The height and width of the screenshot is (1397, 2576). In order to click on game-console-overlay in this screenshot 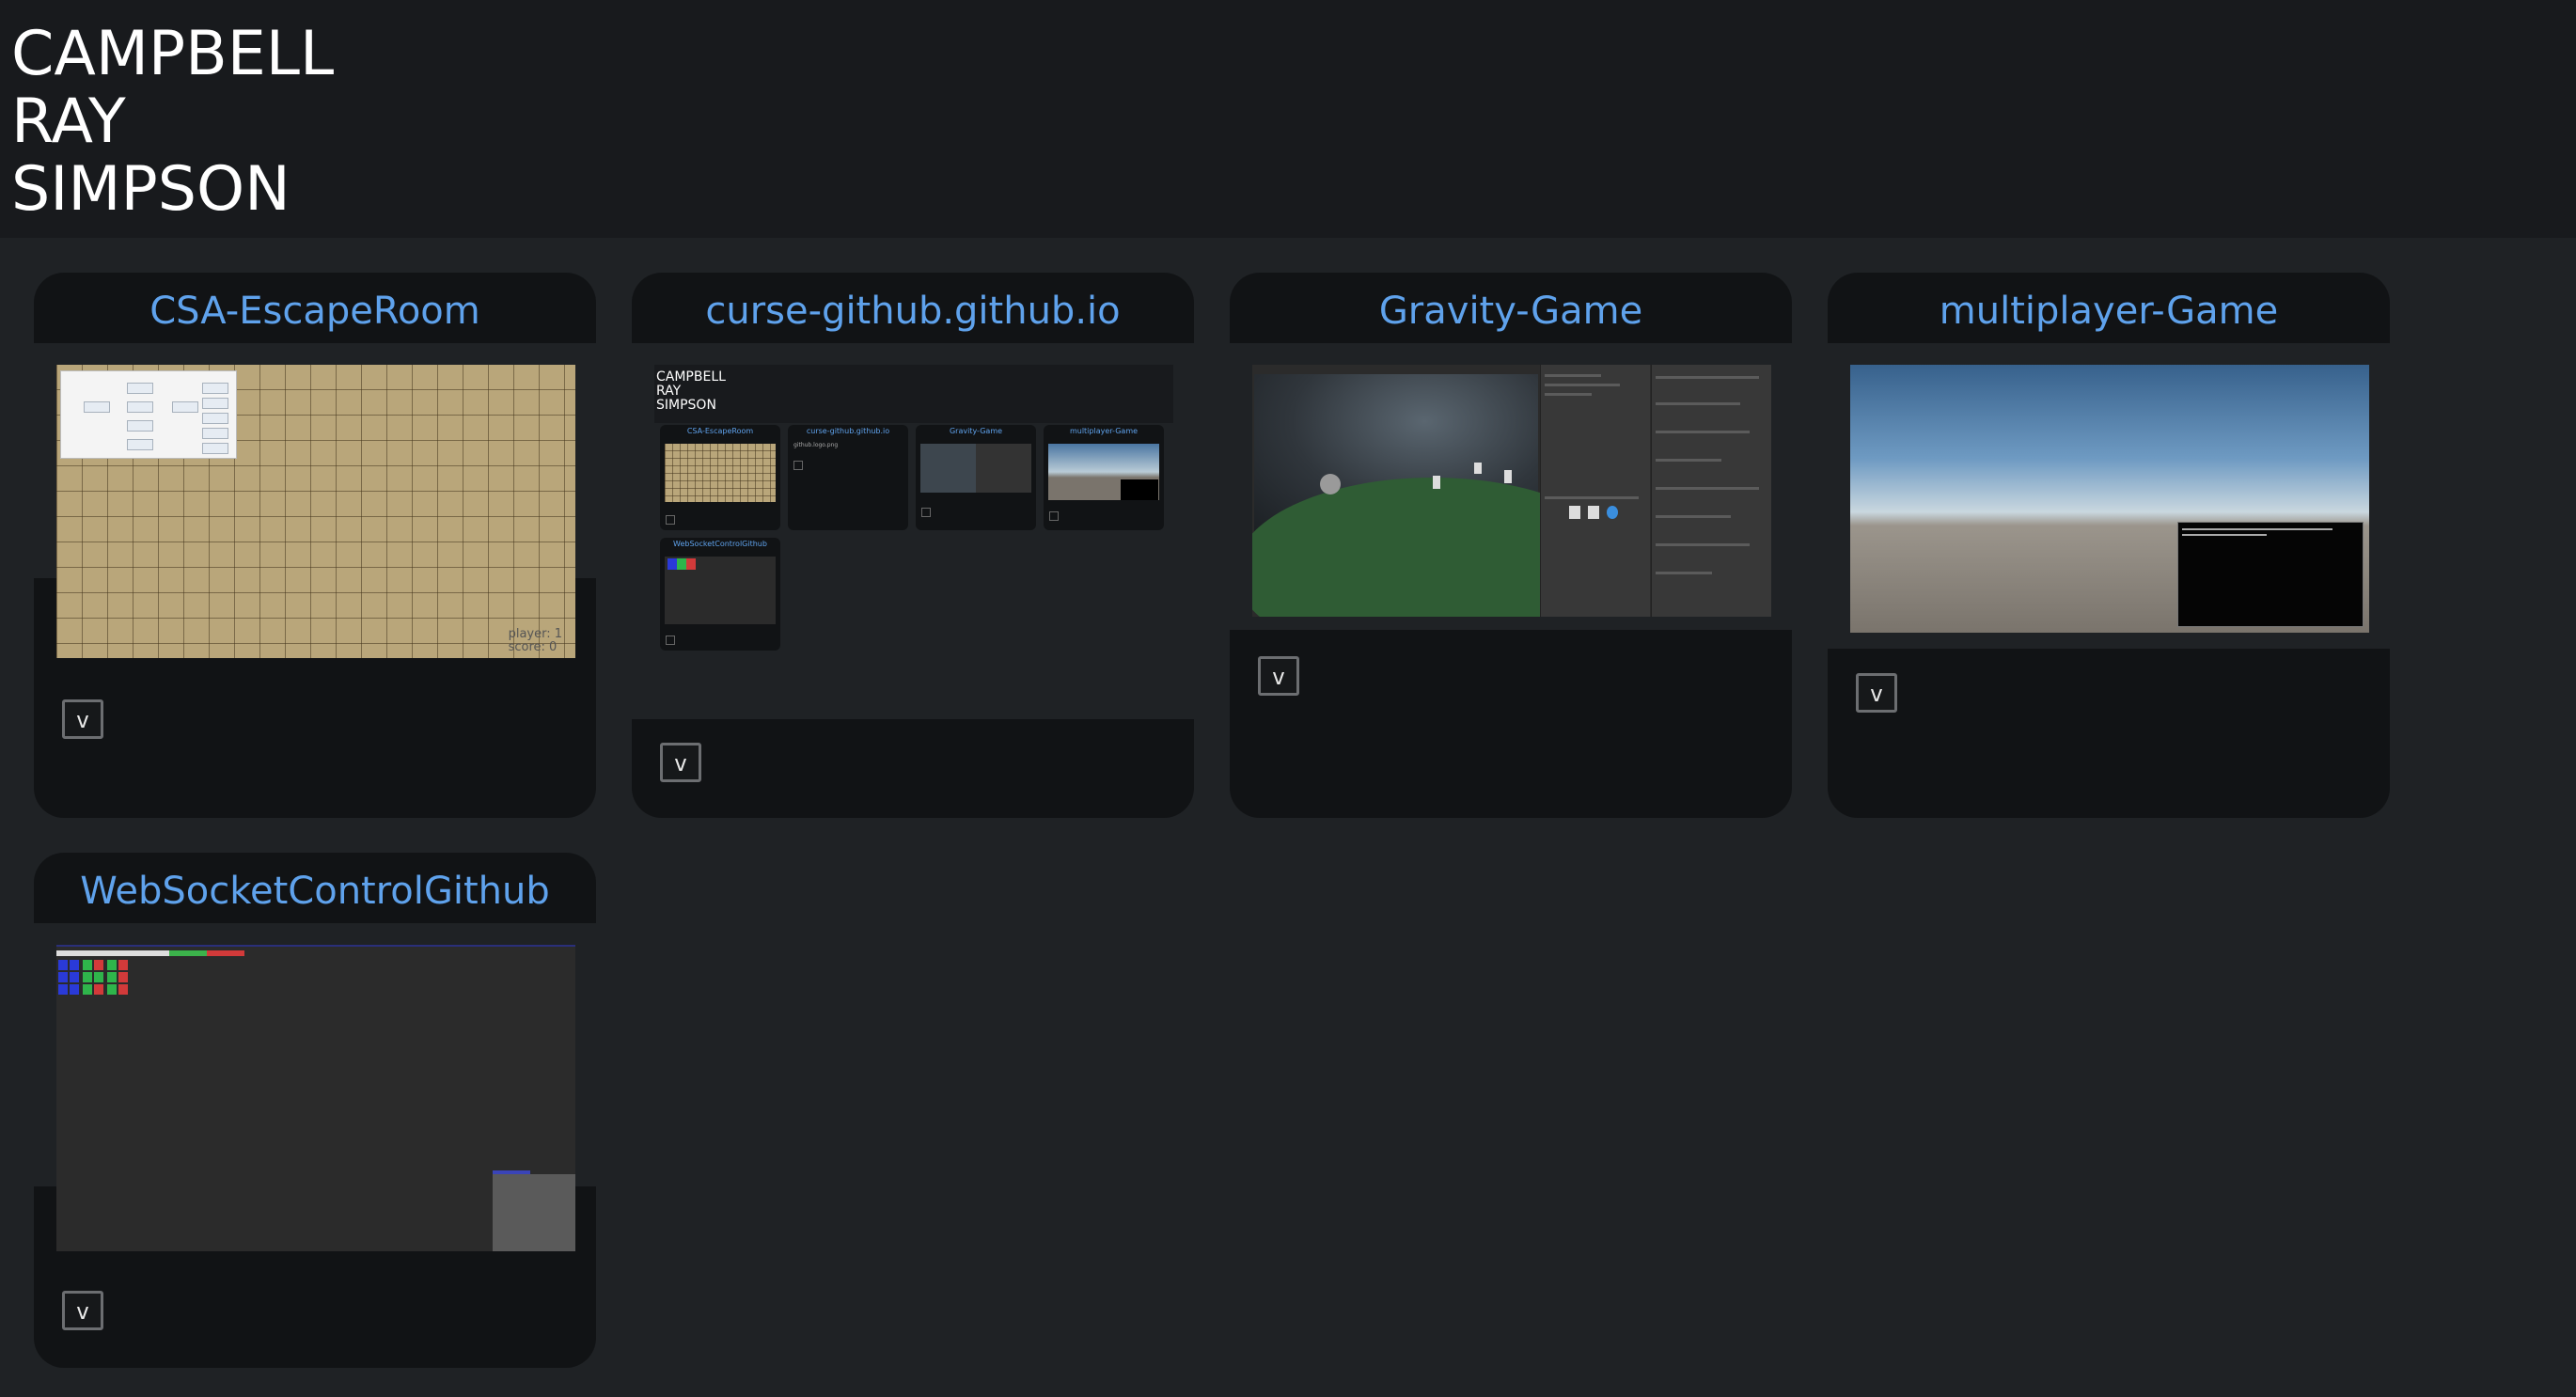, I will do `click(2270, 574)`.